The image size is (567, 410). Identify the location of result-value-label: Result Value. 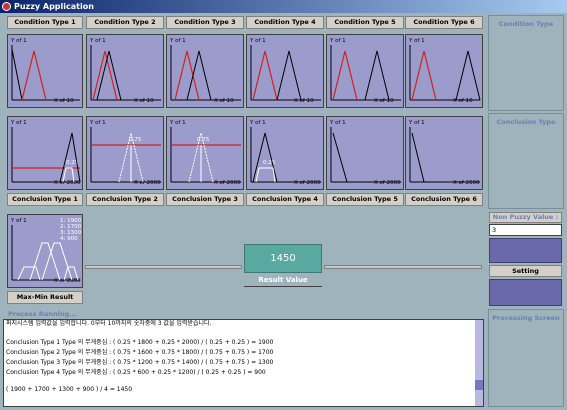
(283, 280).